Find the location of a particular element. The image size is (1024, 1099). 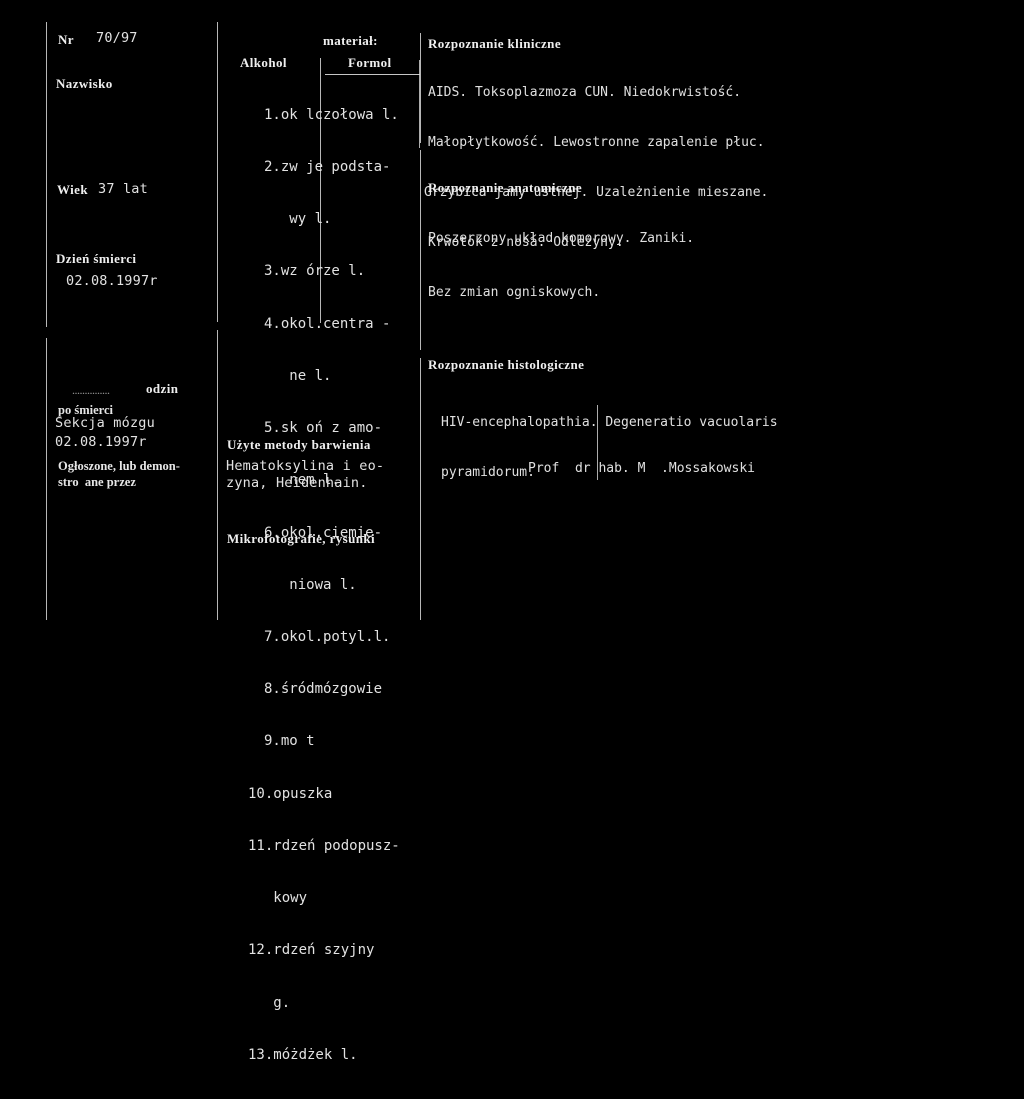

staining-label: Użyte metody barwienia is located at coordinates (299, 444).